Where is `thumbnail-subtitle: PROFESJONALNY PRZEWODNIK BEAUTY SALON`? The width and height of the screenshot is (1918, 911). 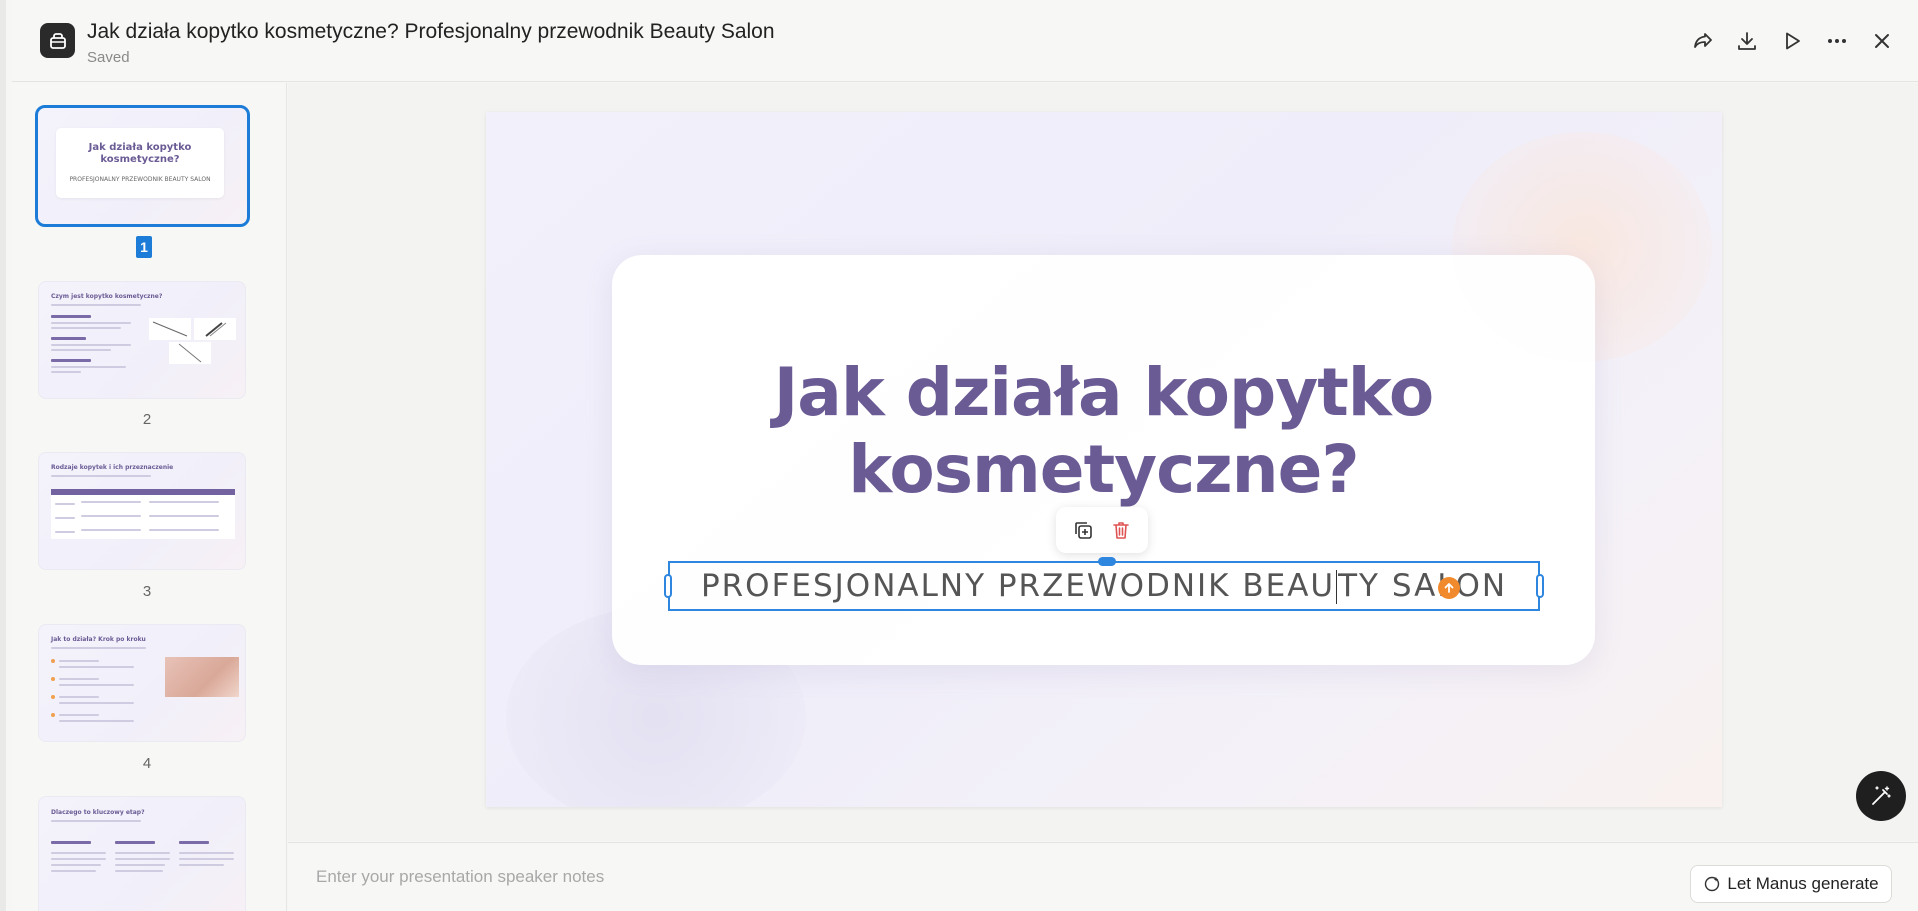
thumbnail-subtitle: PROFESJONALNY PRZEWODNIK BEAUTY SALON is located at coordinates (140, 179).